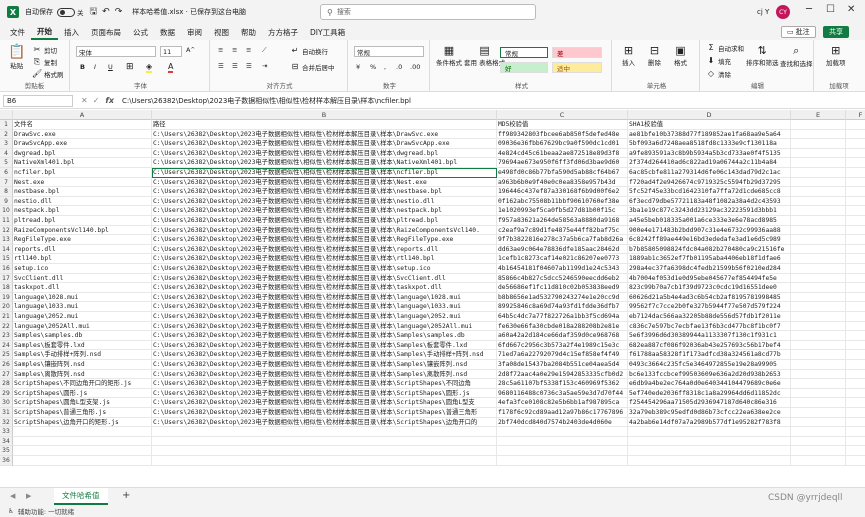 The image size is (865, 517). Describe the element at coordinates (709, 307) in the screenshot. I see `cell-sha1: 99562f7c7cce2b0fe327b5944f77e507d579f224` at that location.